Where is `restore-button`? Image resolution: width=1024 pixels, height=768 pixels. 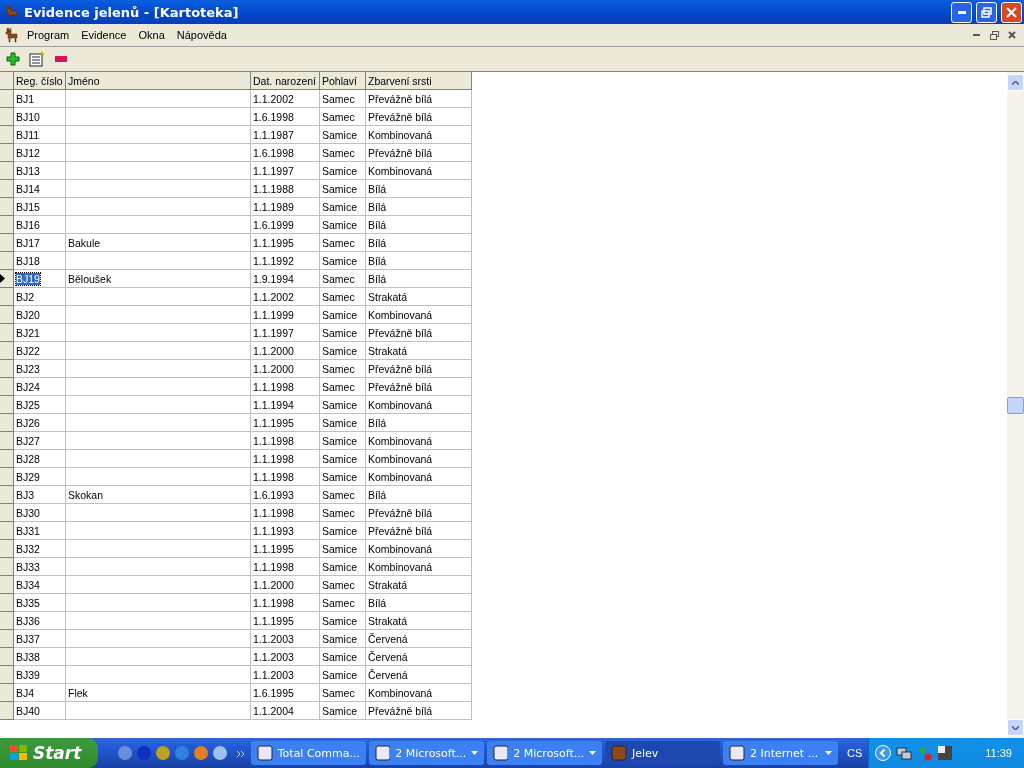 restore-button is located at coordinates (986, 12).